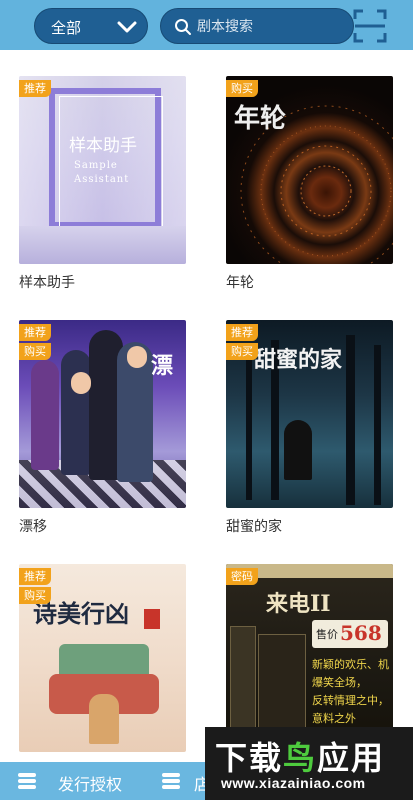  I want to click on search-field, so click(257, 26).